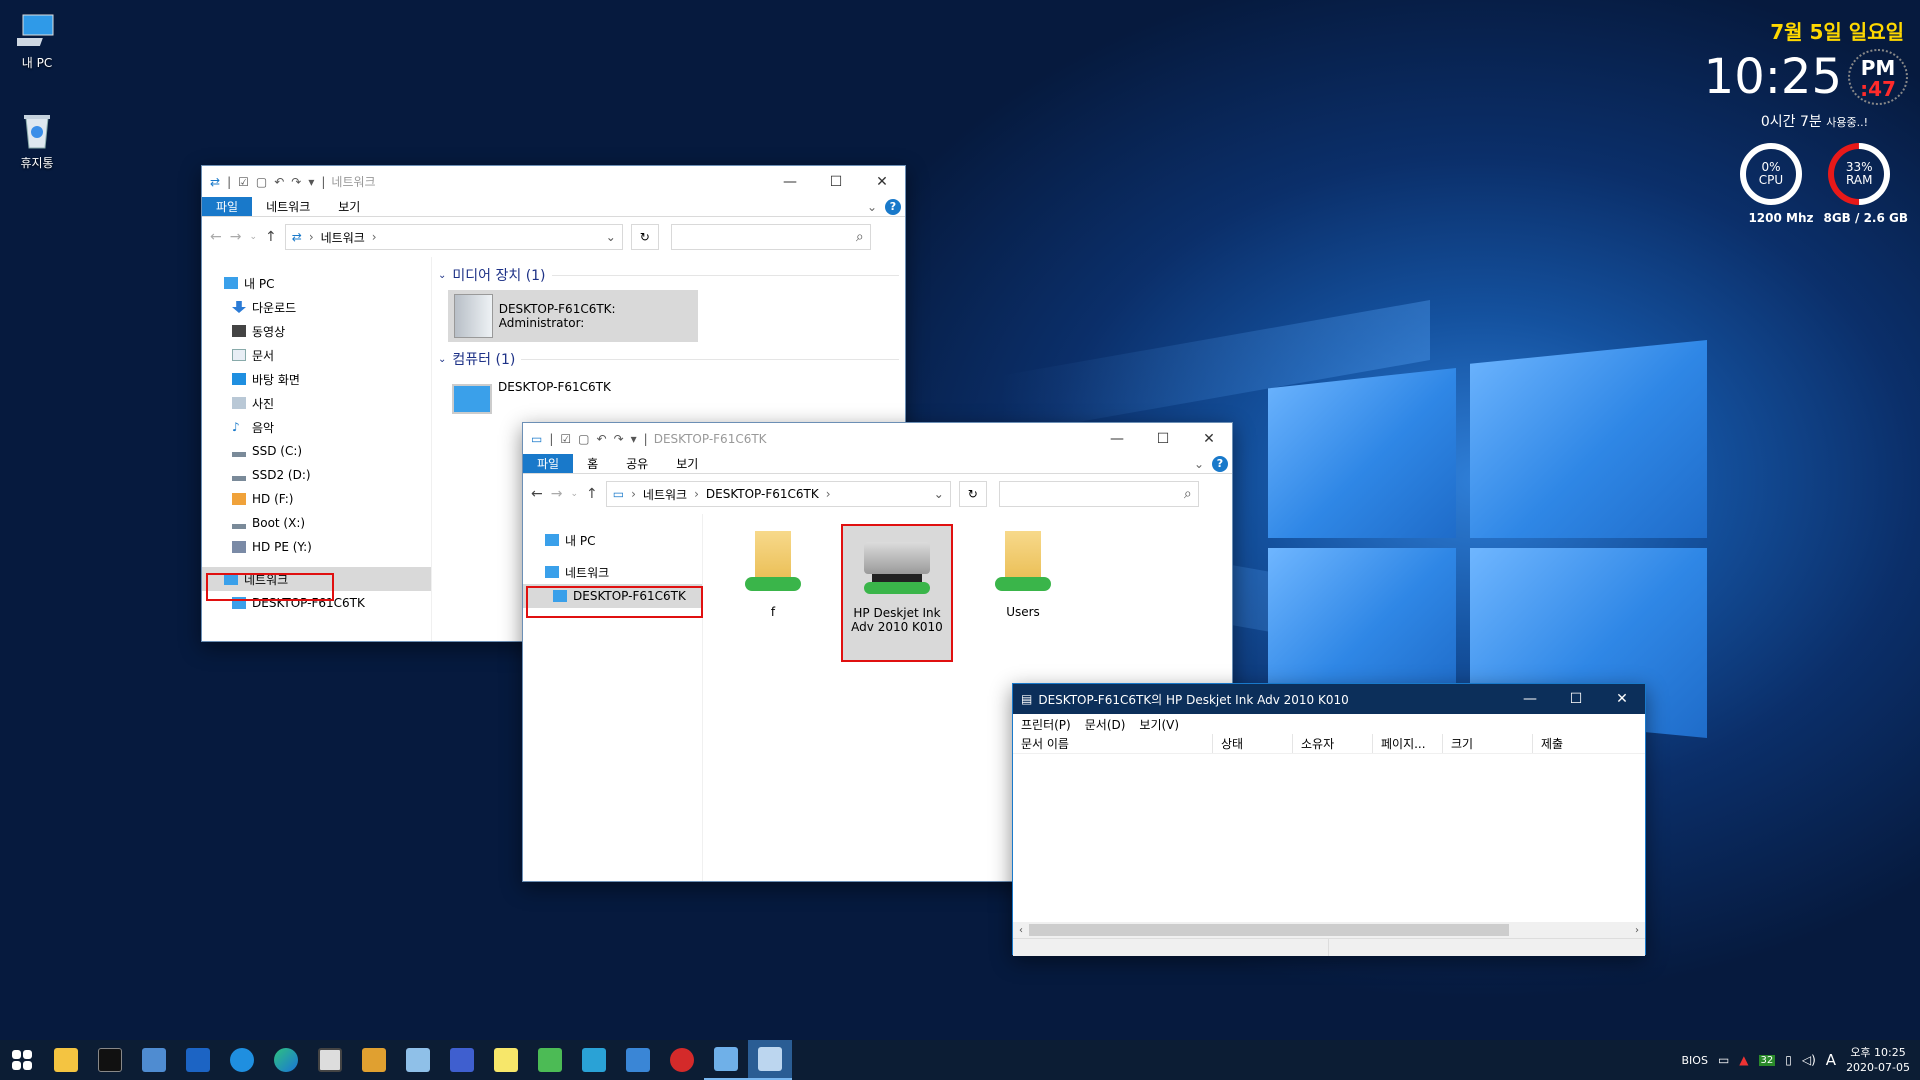 This screenshot has width=1920, height=1080. I want to click on scroll-thumb, so click(1269, 930).